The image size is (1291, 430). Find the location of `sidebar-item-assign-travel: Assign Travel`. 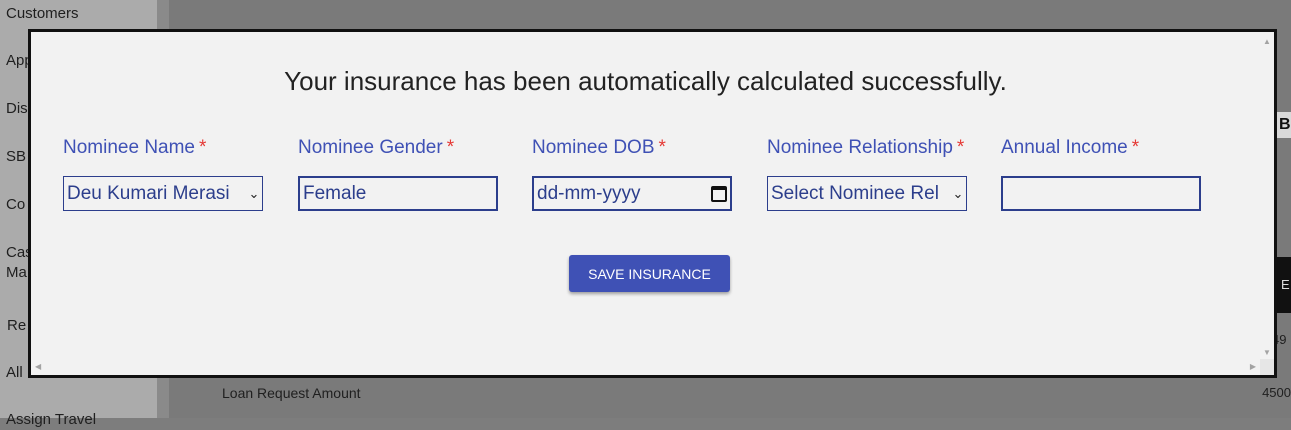

sidebar-item-assign-travel: Assign Travel is located at coordinates (51, 420).